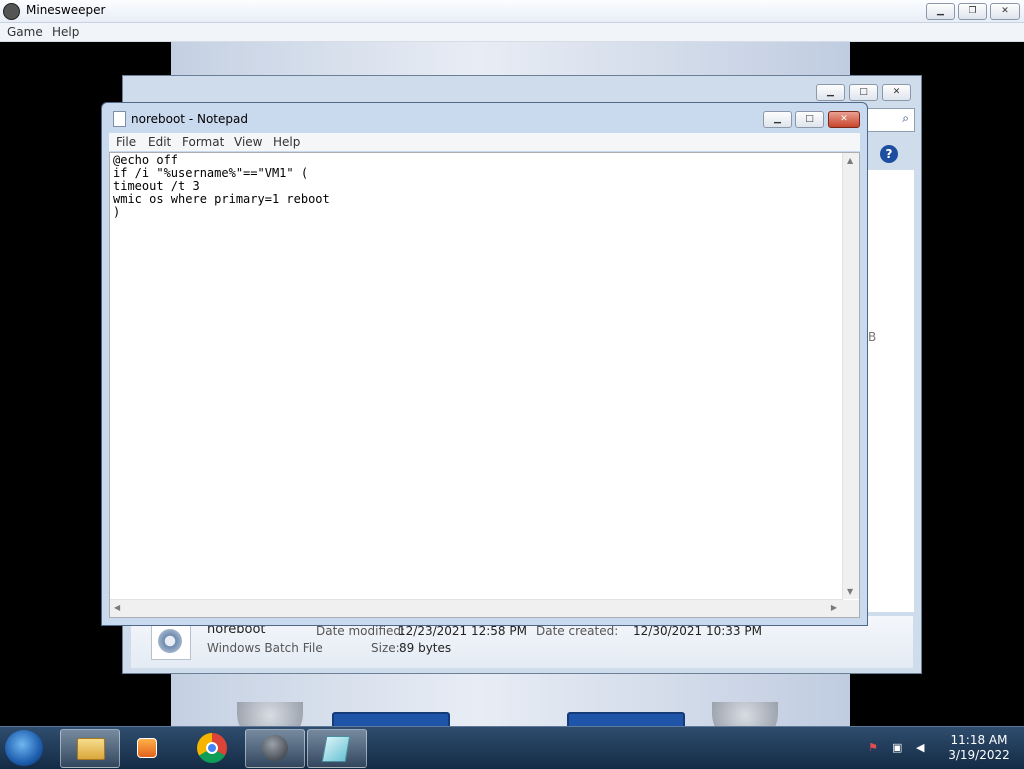 Image resolution: width=1024 pixels, height=769 pixels. I want to click on batch-file-icon, so click(171, 641).